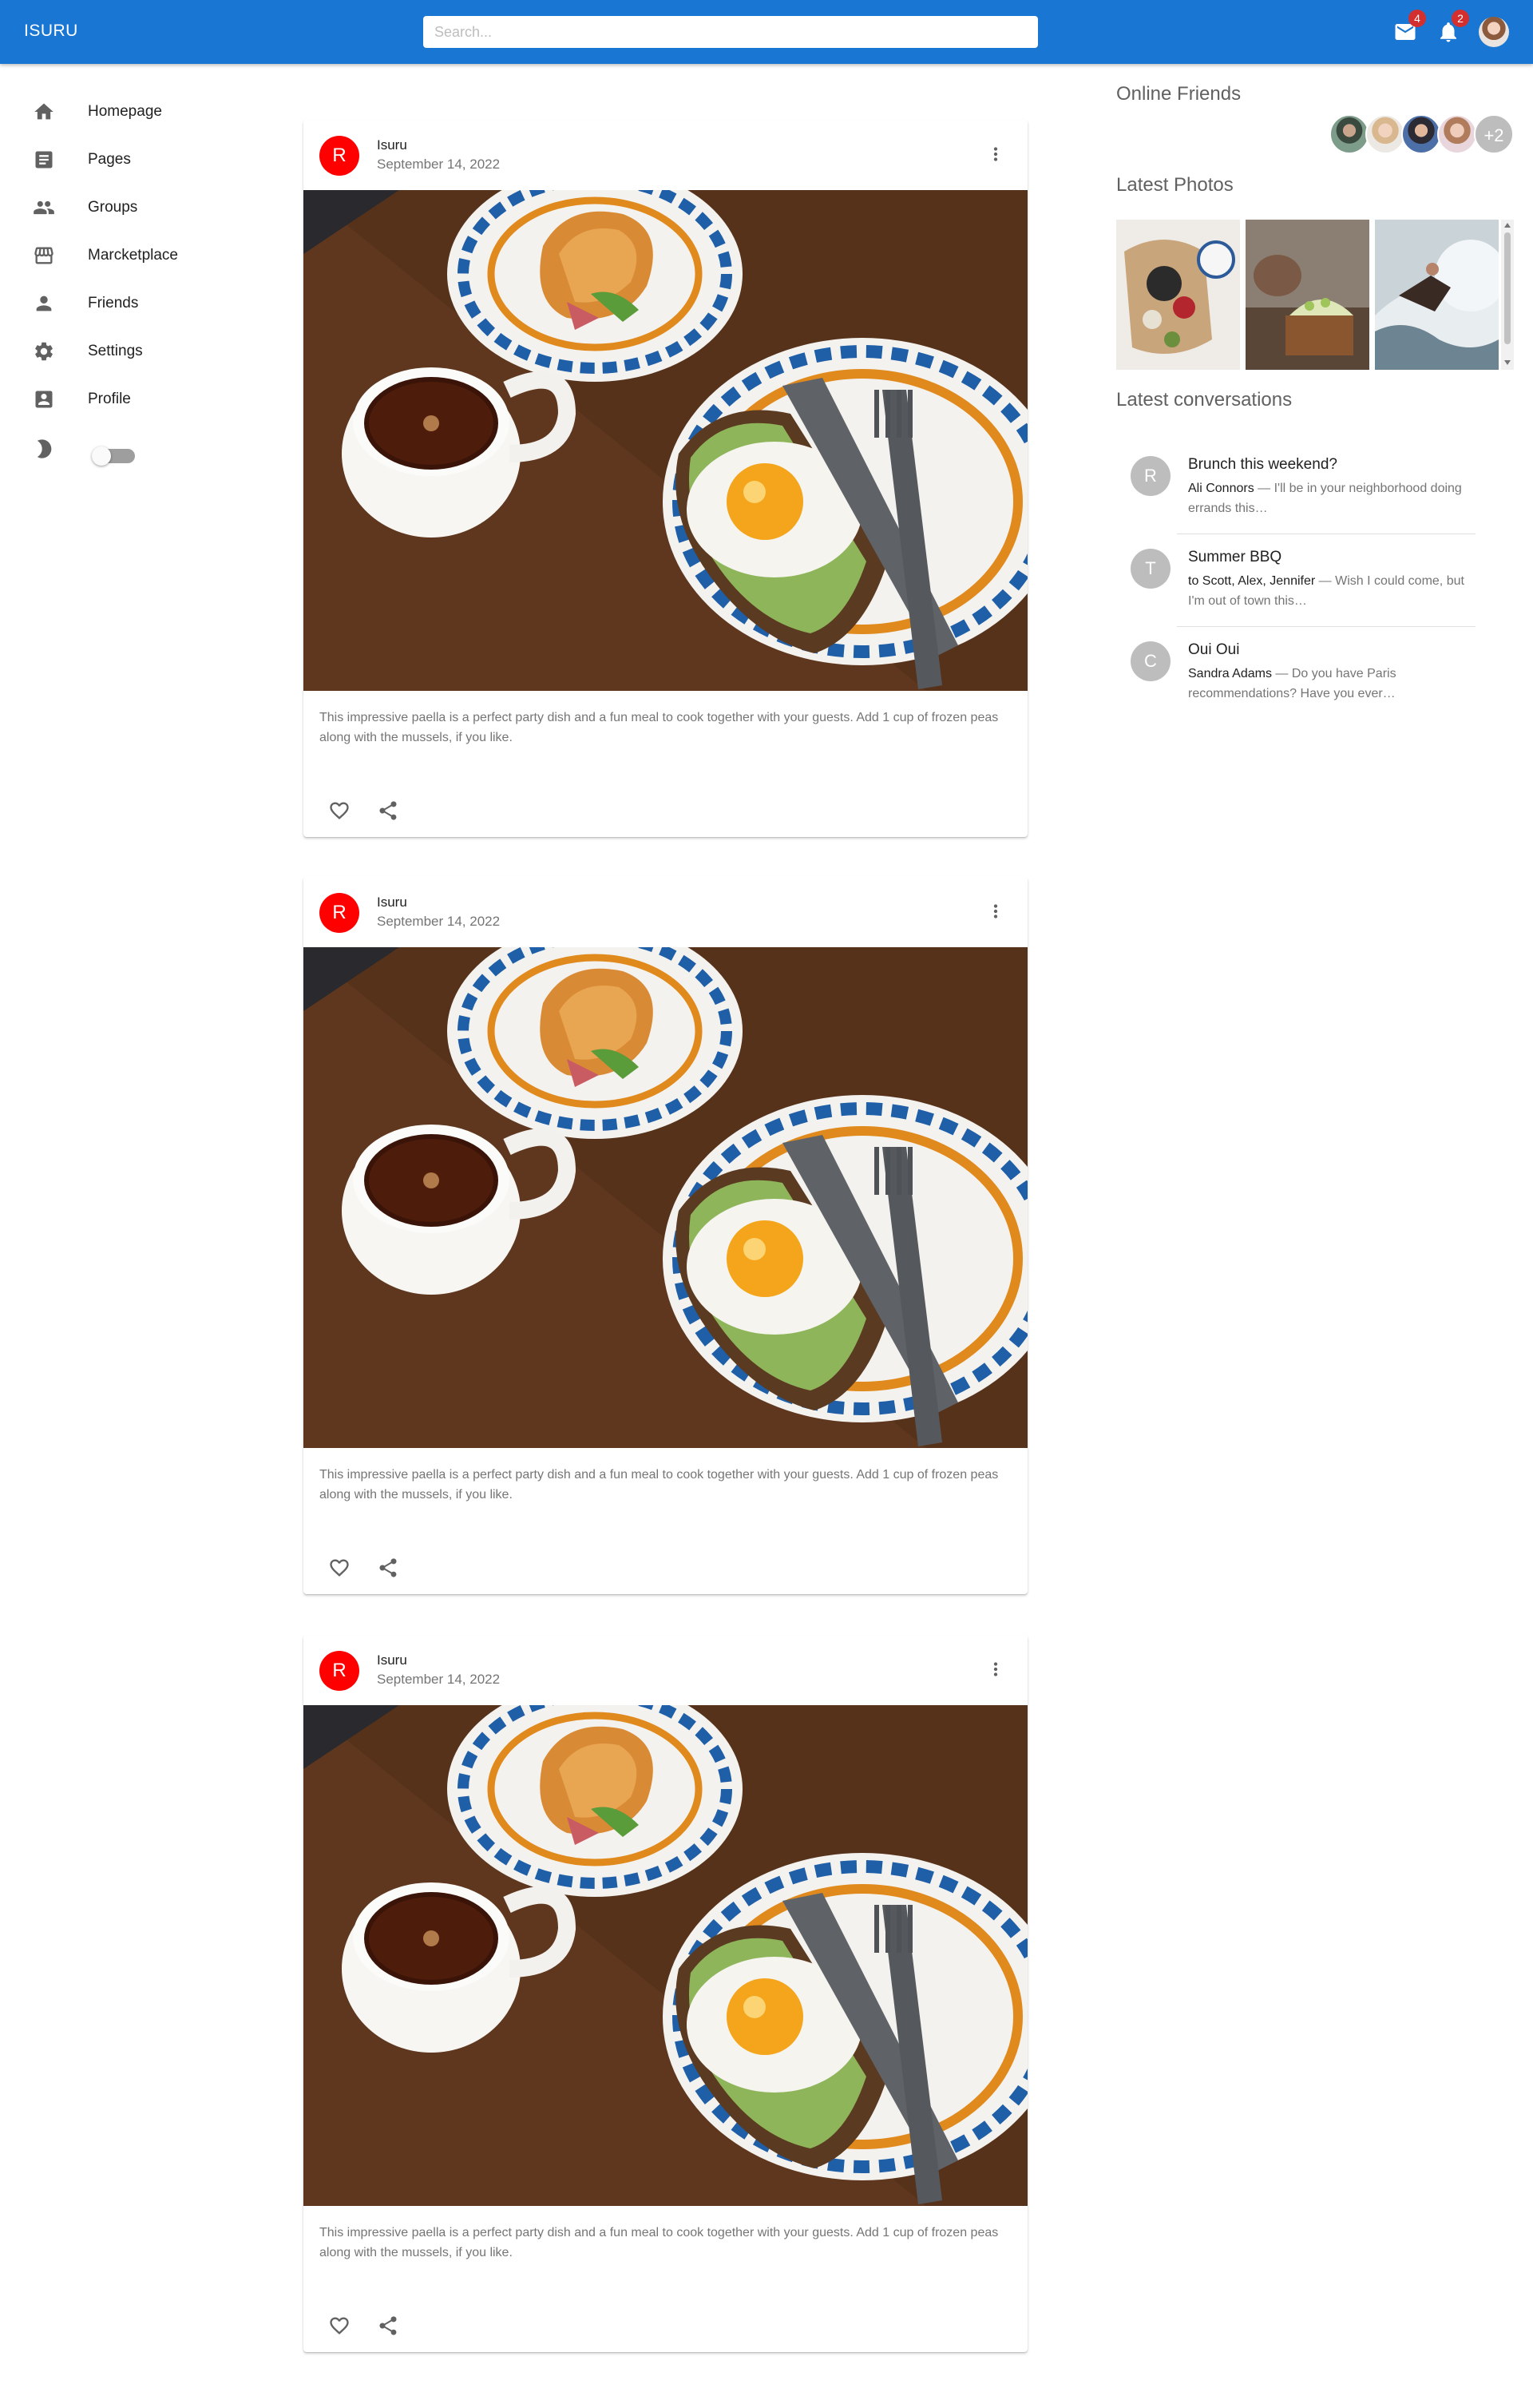 The height and width of the screenshot is (2408, 1533). I want to click on theme-toggle-thumb, so click(101, 456).